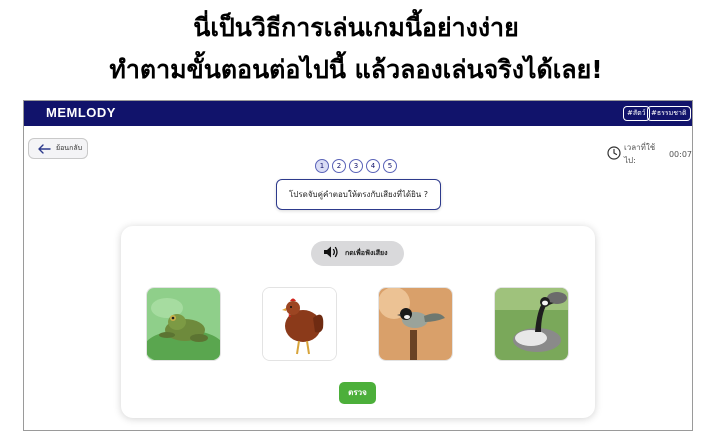 The image size is (712, 439). I want to click on timer: เวลาที่ใช้ไป: 00:07, so click(649, 154).